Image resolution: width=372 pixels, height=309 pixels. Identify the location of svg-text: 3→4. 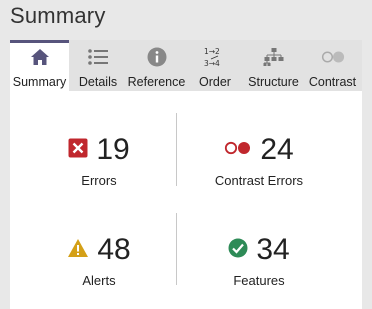
(212, 63).